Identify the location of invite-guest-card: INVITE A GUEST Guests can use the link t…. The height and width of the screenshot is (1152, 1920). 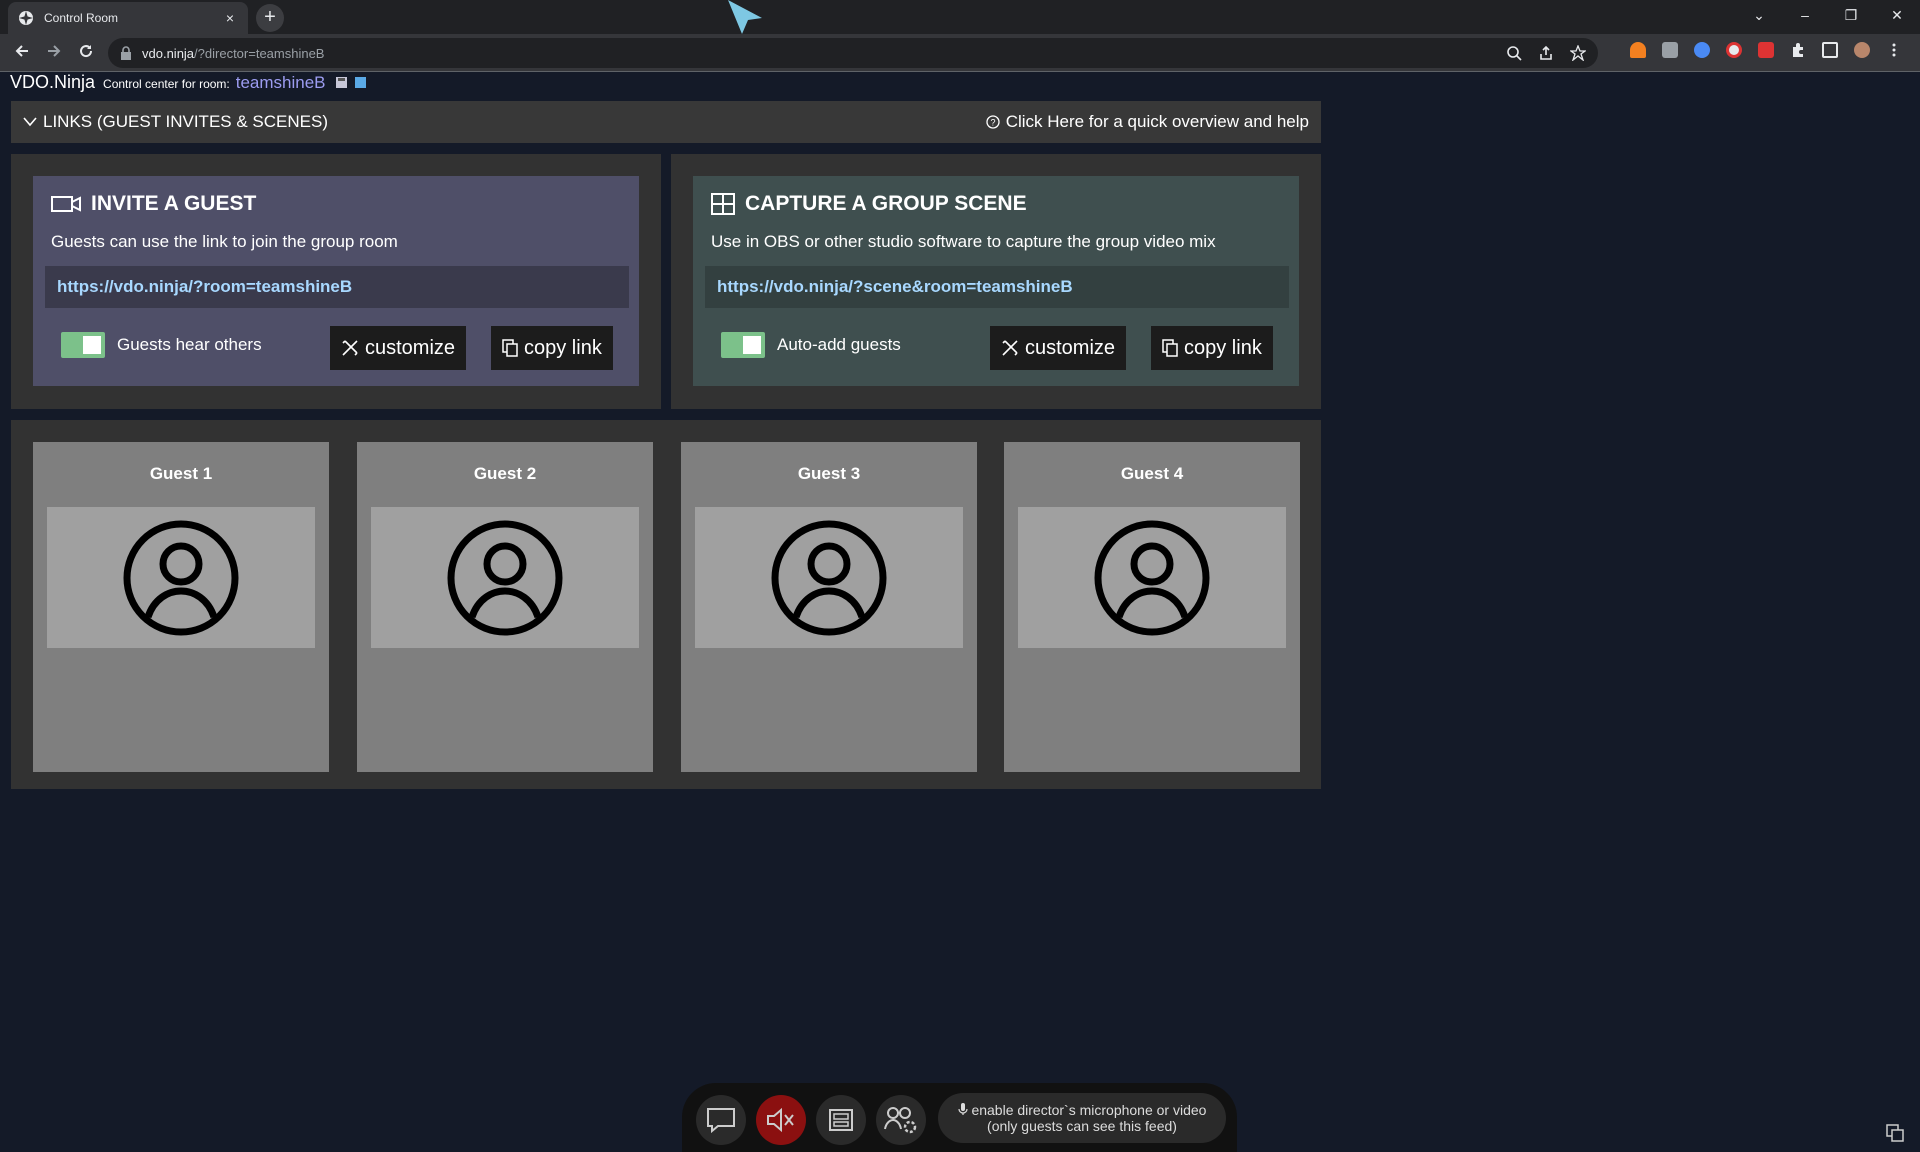
(336, 281).